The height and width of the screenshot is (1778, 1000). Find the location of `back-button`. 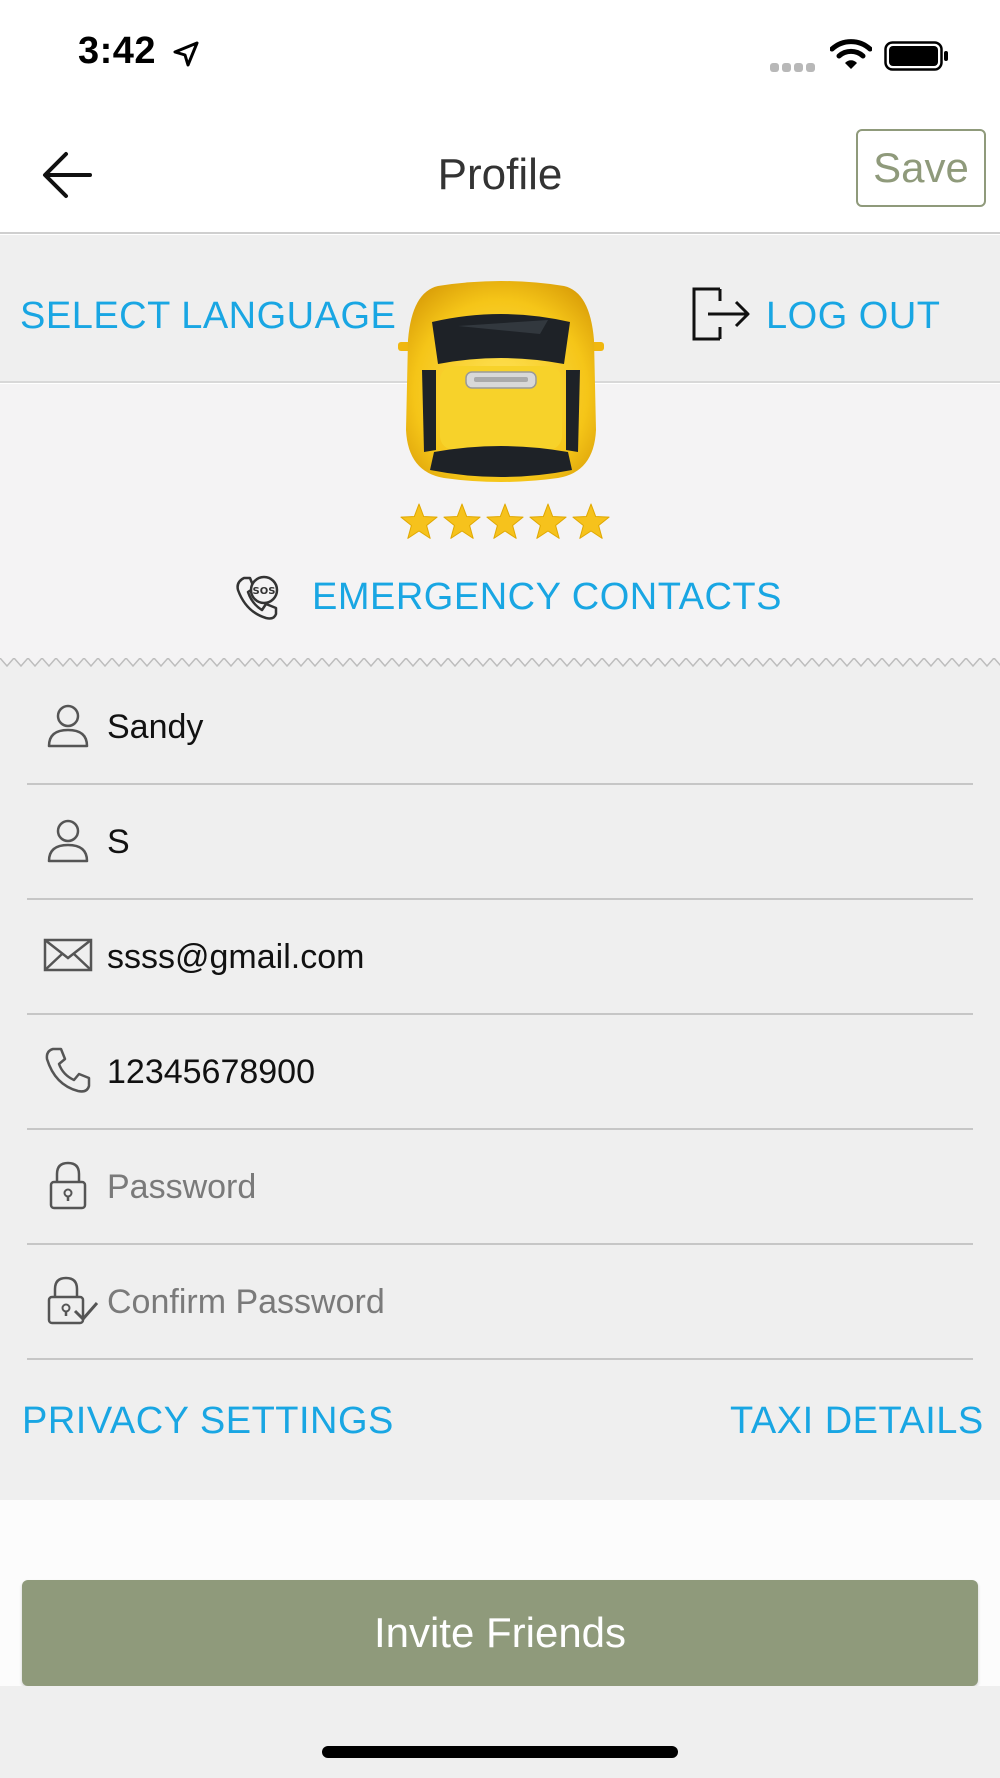

back-button is located at coordinates (67, 175).